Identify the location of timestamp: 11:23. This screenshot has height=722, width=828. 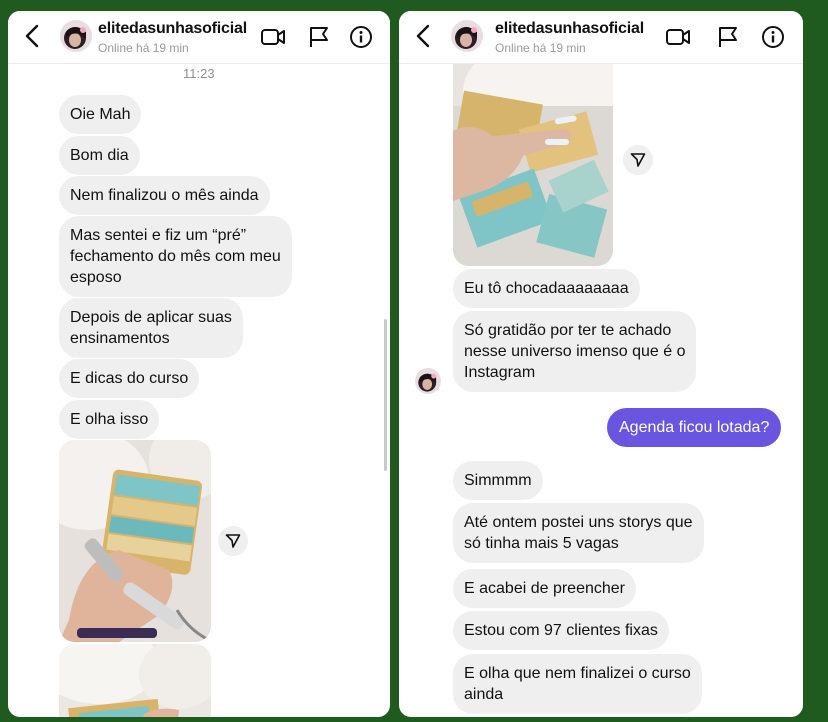
(199, 73).